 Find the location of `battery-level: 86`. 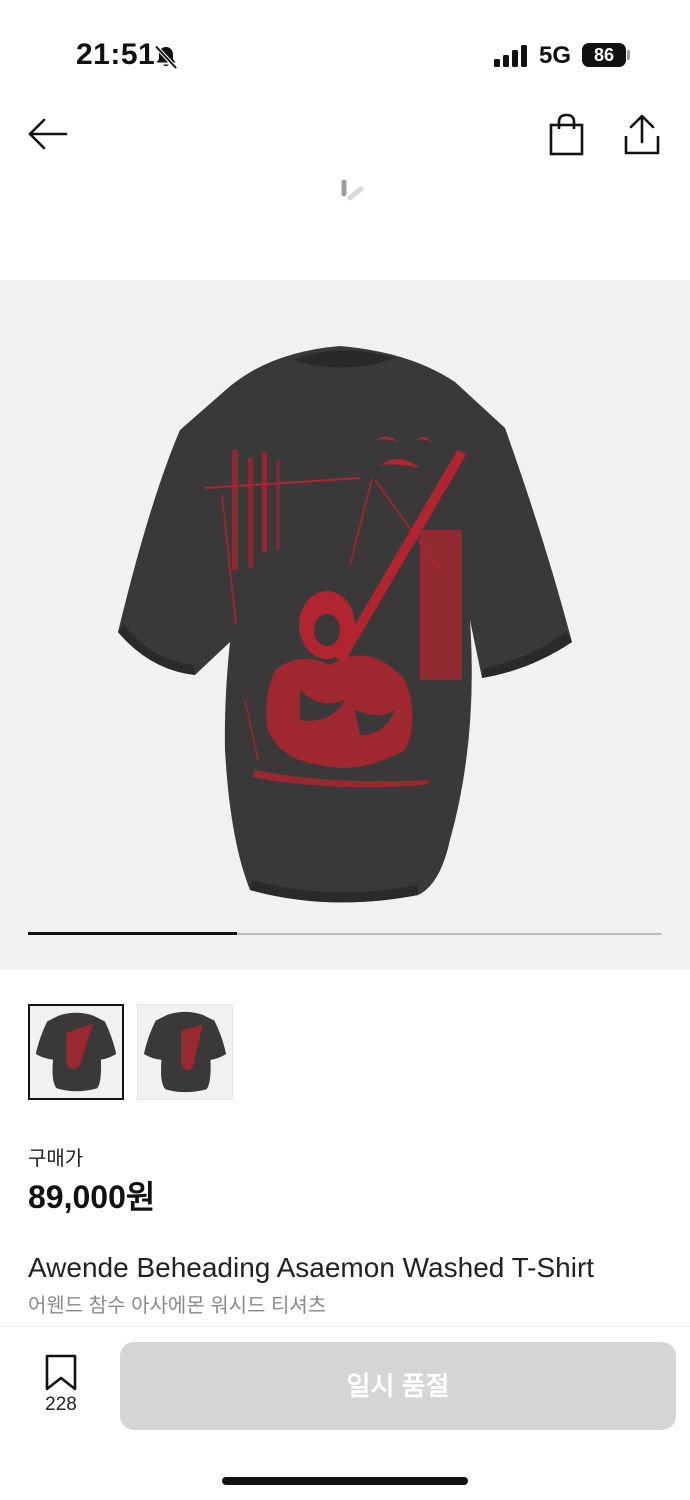

battery-level: 86 is located at coordinates (604, 55).